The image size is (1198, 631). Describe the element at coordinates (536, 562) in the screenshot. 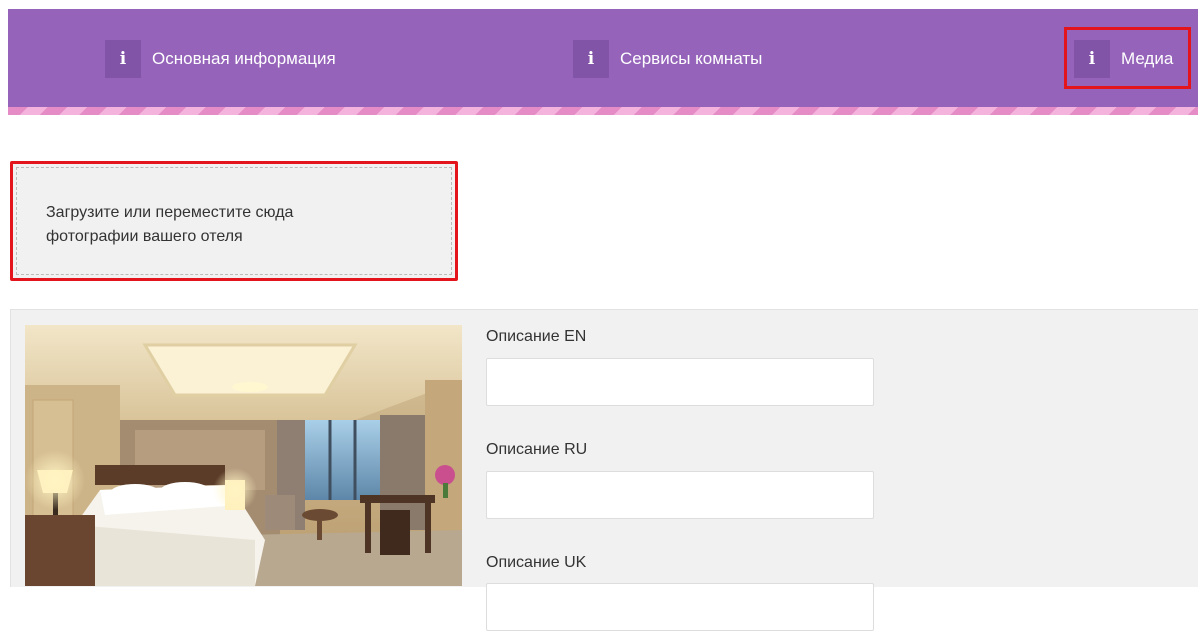

I see `description-uk-label: Описание UK` at that location.